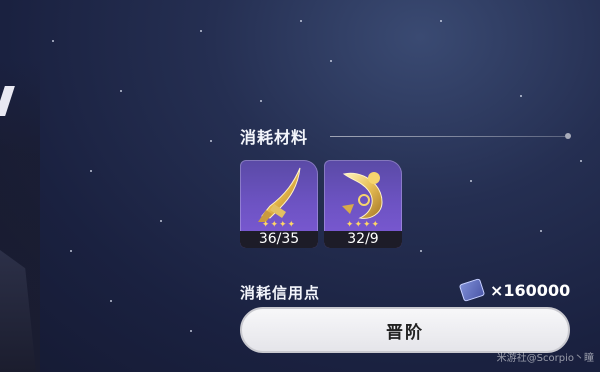  What do you see at coordinates (363, 239) in the screenshot?
I see `material-count: 32/9` at bounding box center [363, 239].